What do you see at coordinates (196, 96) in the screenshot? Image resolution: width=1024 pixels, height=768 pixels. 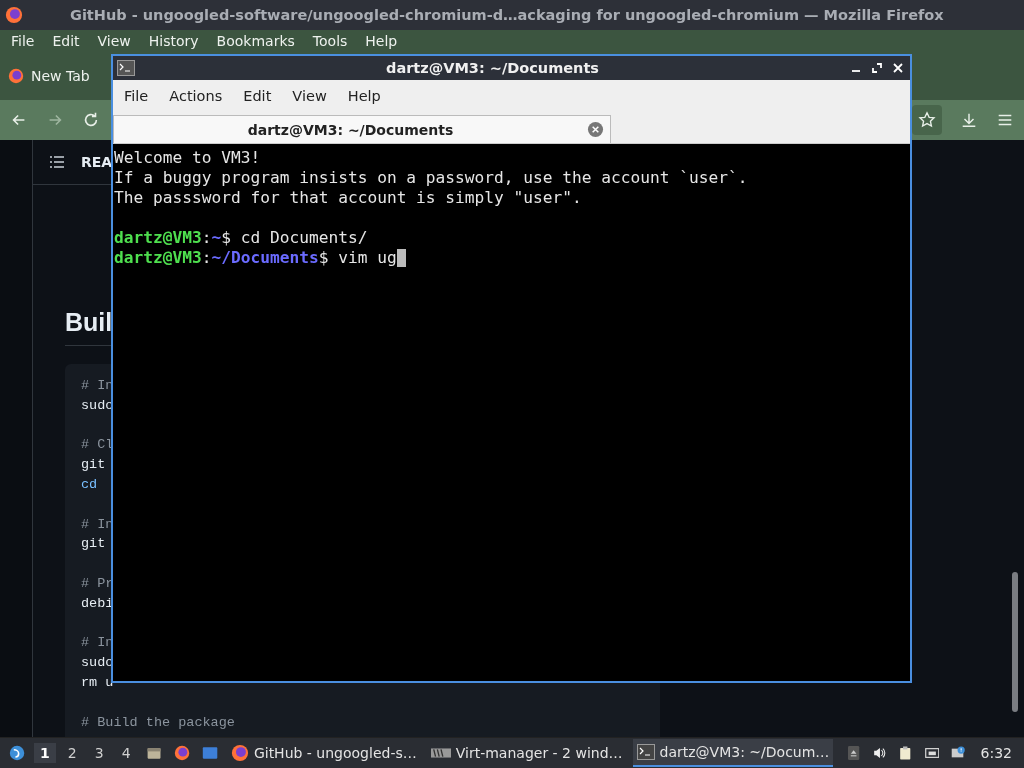 I see `menu-item: Actions` at bounding box center [196, 96].